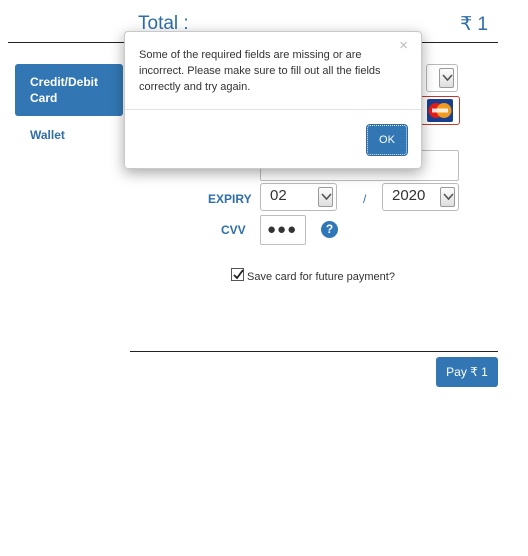 This screenshot has width=528, height=556. I want to click on footer-divider, so click(314, 351).